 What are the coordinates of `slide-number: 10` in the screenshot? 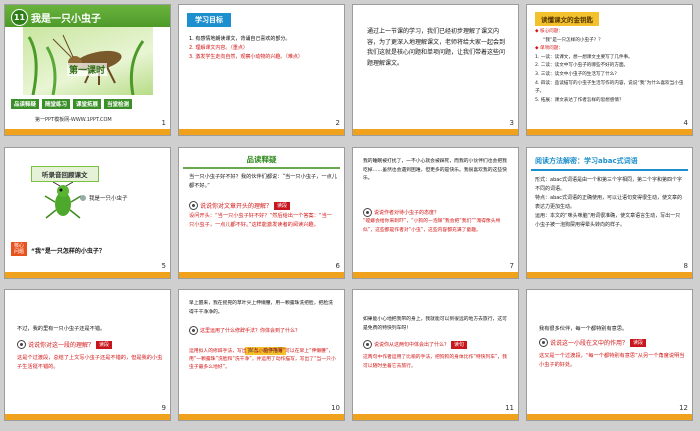 It's located at (335, 408).